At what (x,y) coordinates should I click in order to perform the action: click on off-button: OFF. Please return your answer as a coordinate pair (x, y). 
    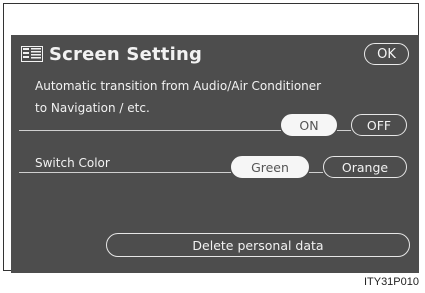
    Looking at the image, I should click on (379, 125).